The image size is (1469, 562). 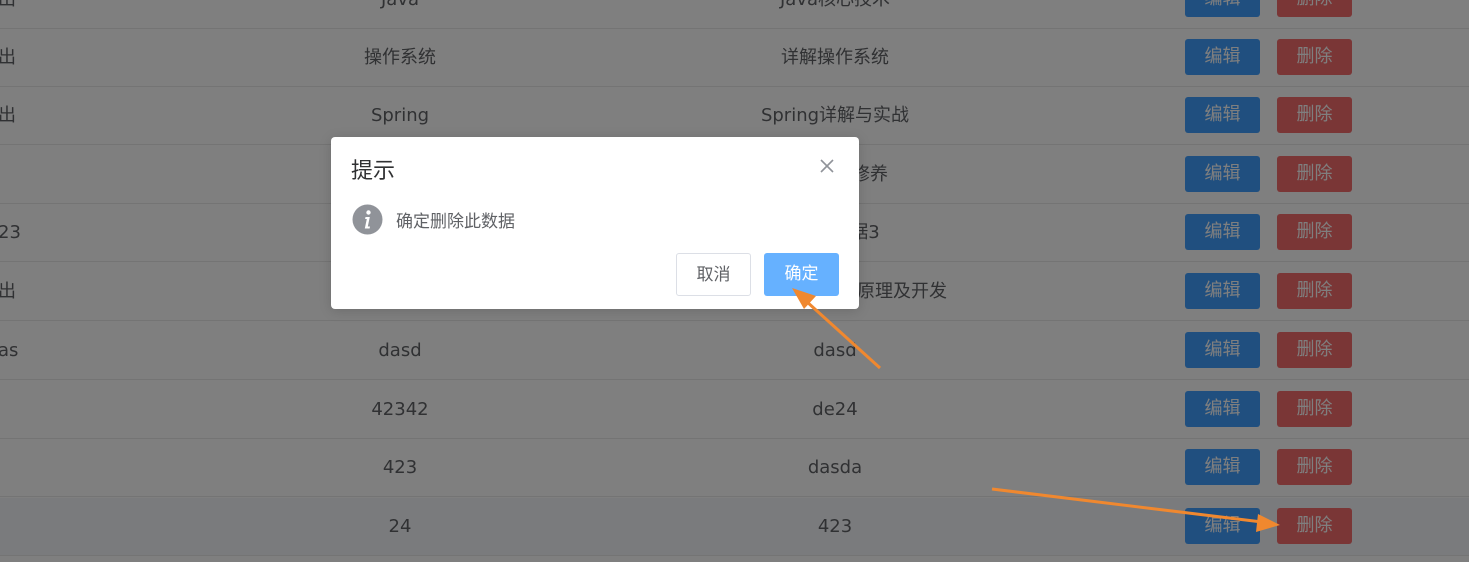 What do you see at coordinates (367, 219) in the screenshot?
I see `info-icon` at bounding box center [367, 219].